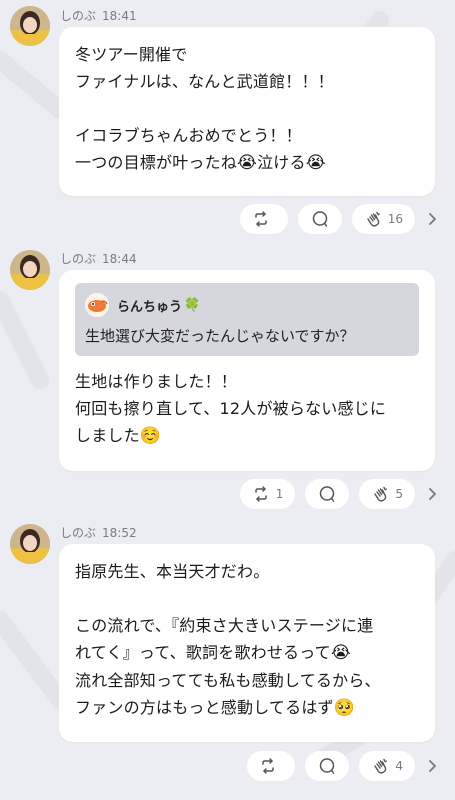  I want to click on timestamp: 18:44, so click(119, 259).